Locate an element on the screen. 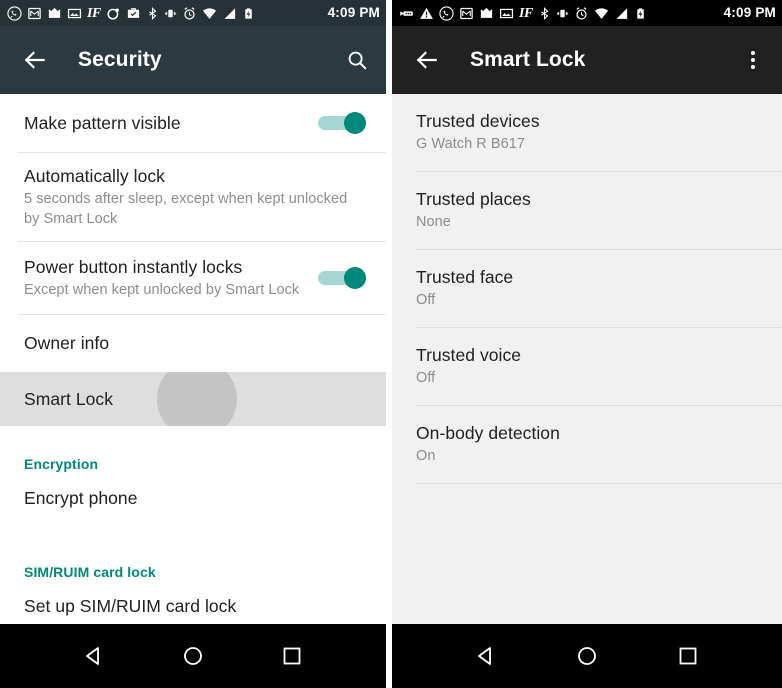  list-item-trusted-voice: Trusted voice Off is located at coordinates (587, 366).